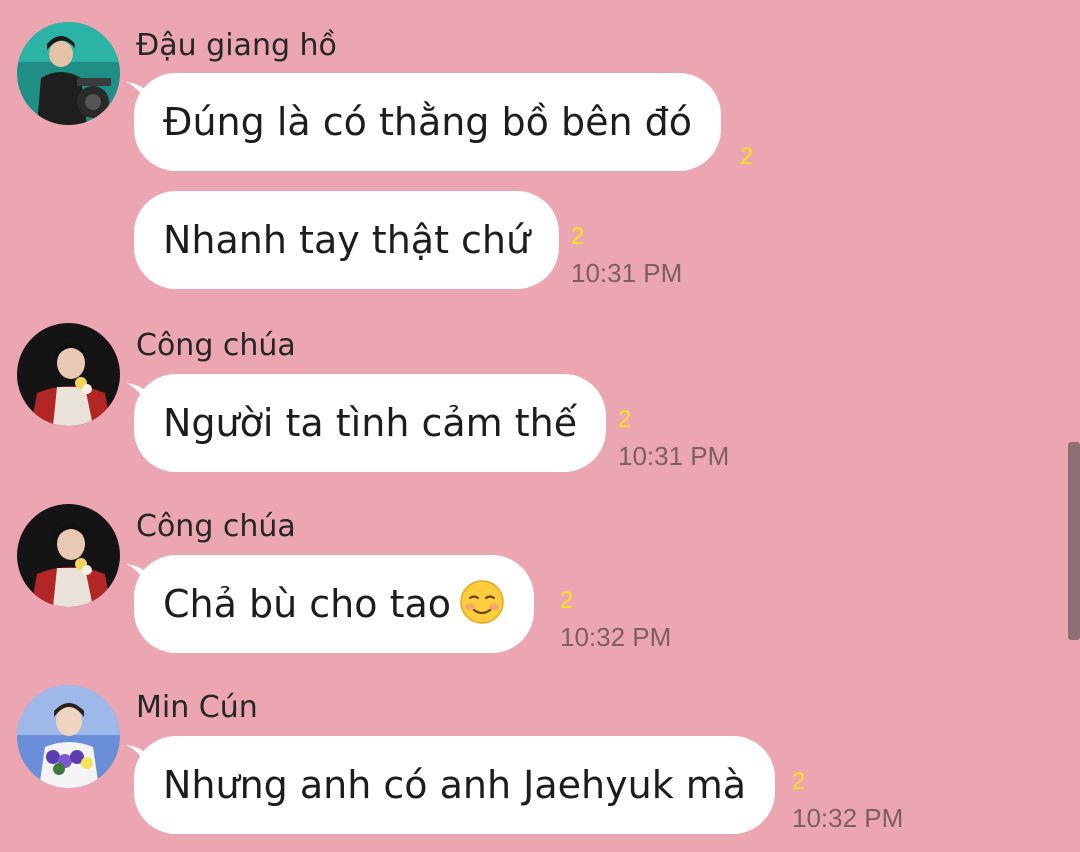 This screenshot has width=1080, height=852. Describe the element at coordinates (197, 707) in the screenshot. I see `sender-name: Min Cún` at that location.